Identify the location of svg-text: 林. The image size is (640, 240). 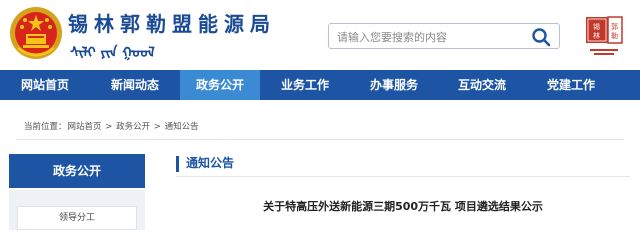
(596, 35).